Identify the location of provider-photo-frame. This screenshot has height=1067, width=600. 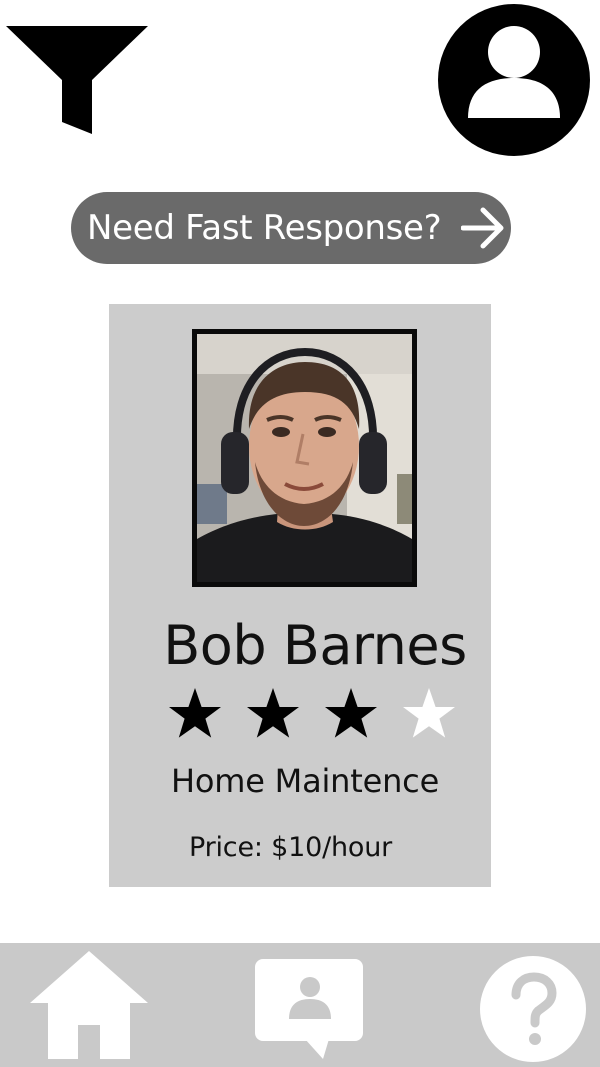
(304, 458).